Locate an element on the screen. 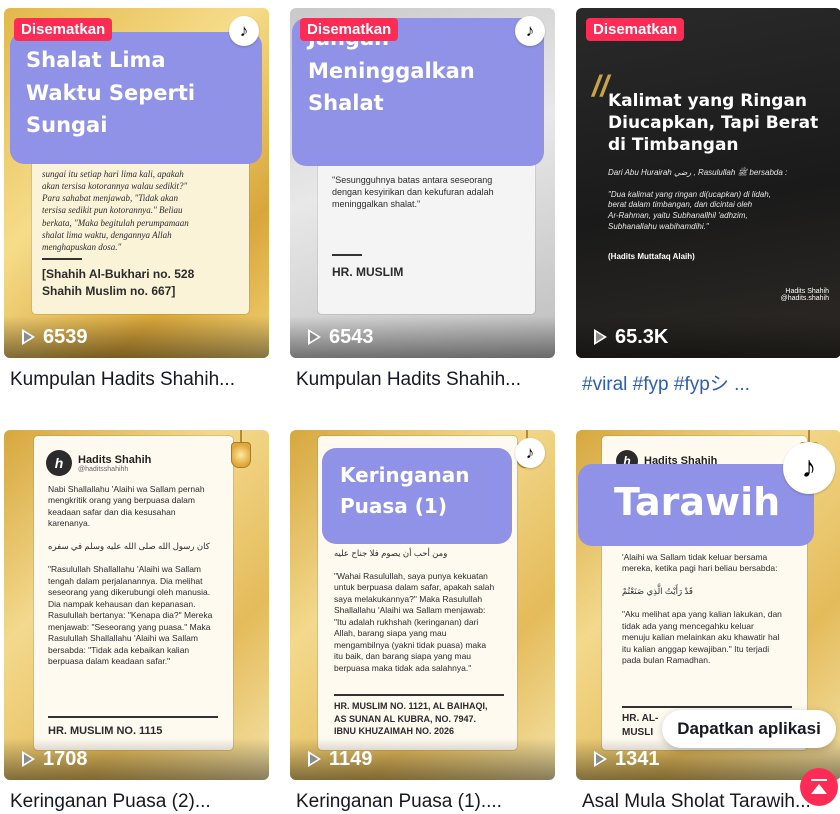 Image resolution: width=840 pixels, height=814 pixels. back-to-top-button is located at coordinates (819, 787).